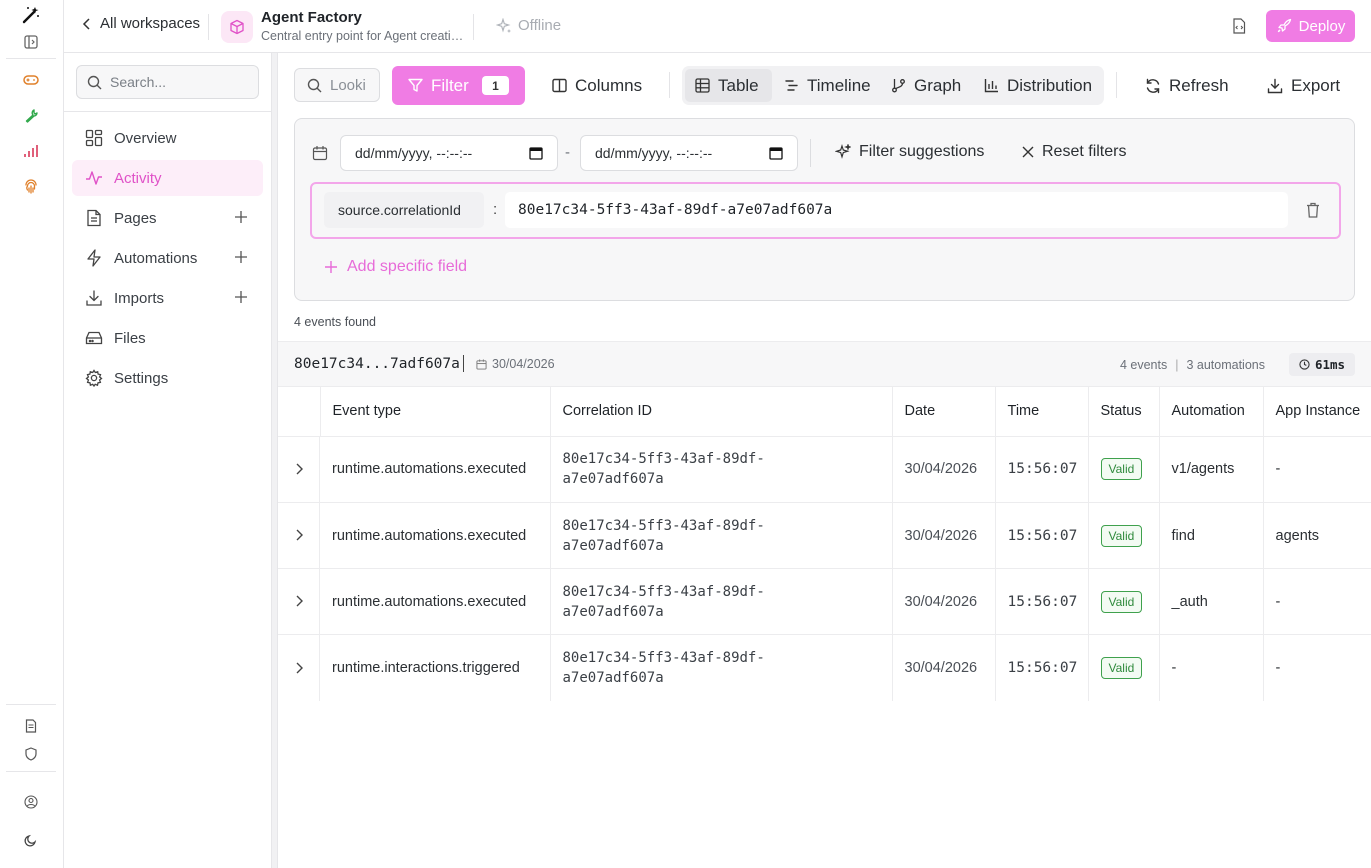  What do you see at coordinates (335, 322) in the screenshot?
I see `events-count: 4 events found` at bounding box center [335, 322].